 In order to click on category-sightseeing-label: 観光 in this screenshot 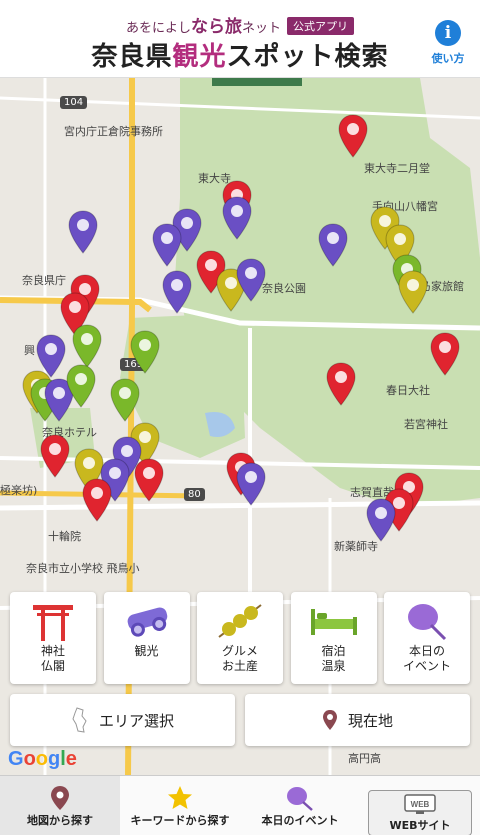, I will do `click(146, 651)`.